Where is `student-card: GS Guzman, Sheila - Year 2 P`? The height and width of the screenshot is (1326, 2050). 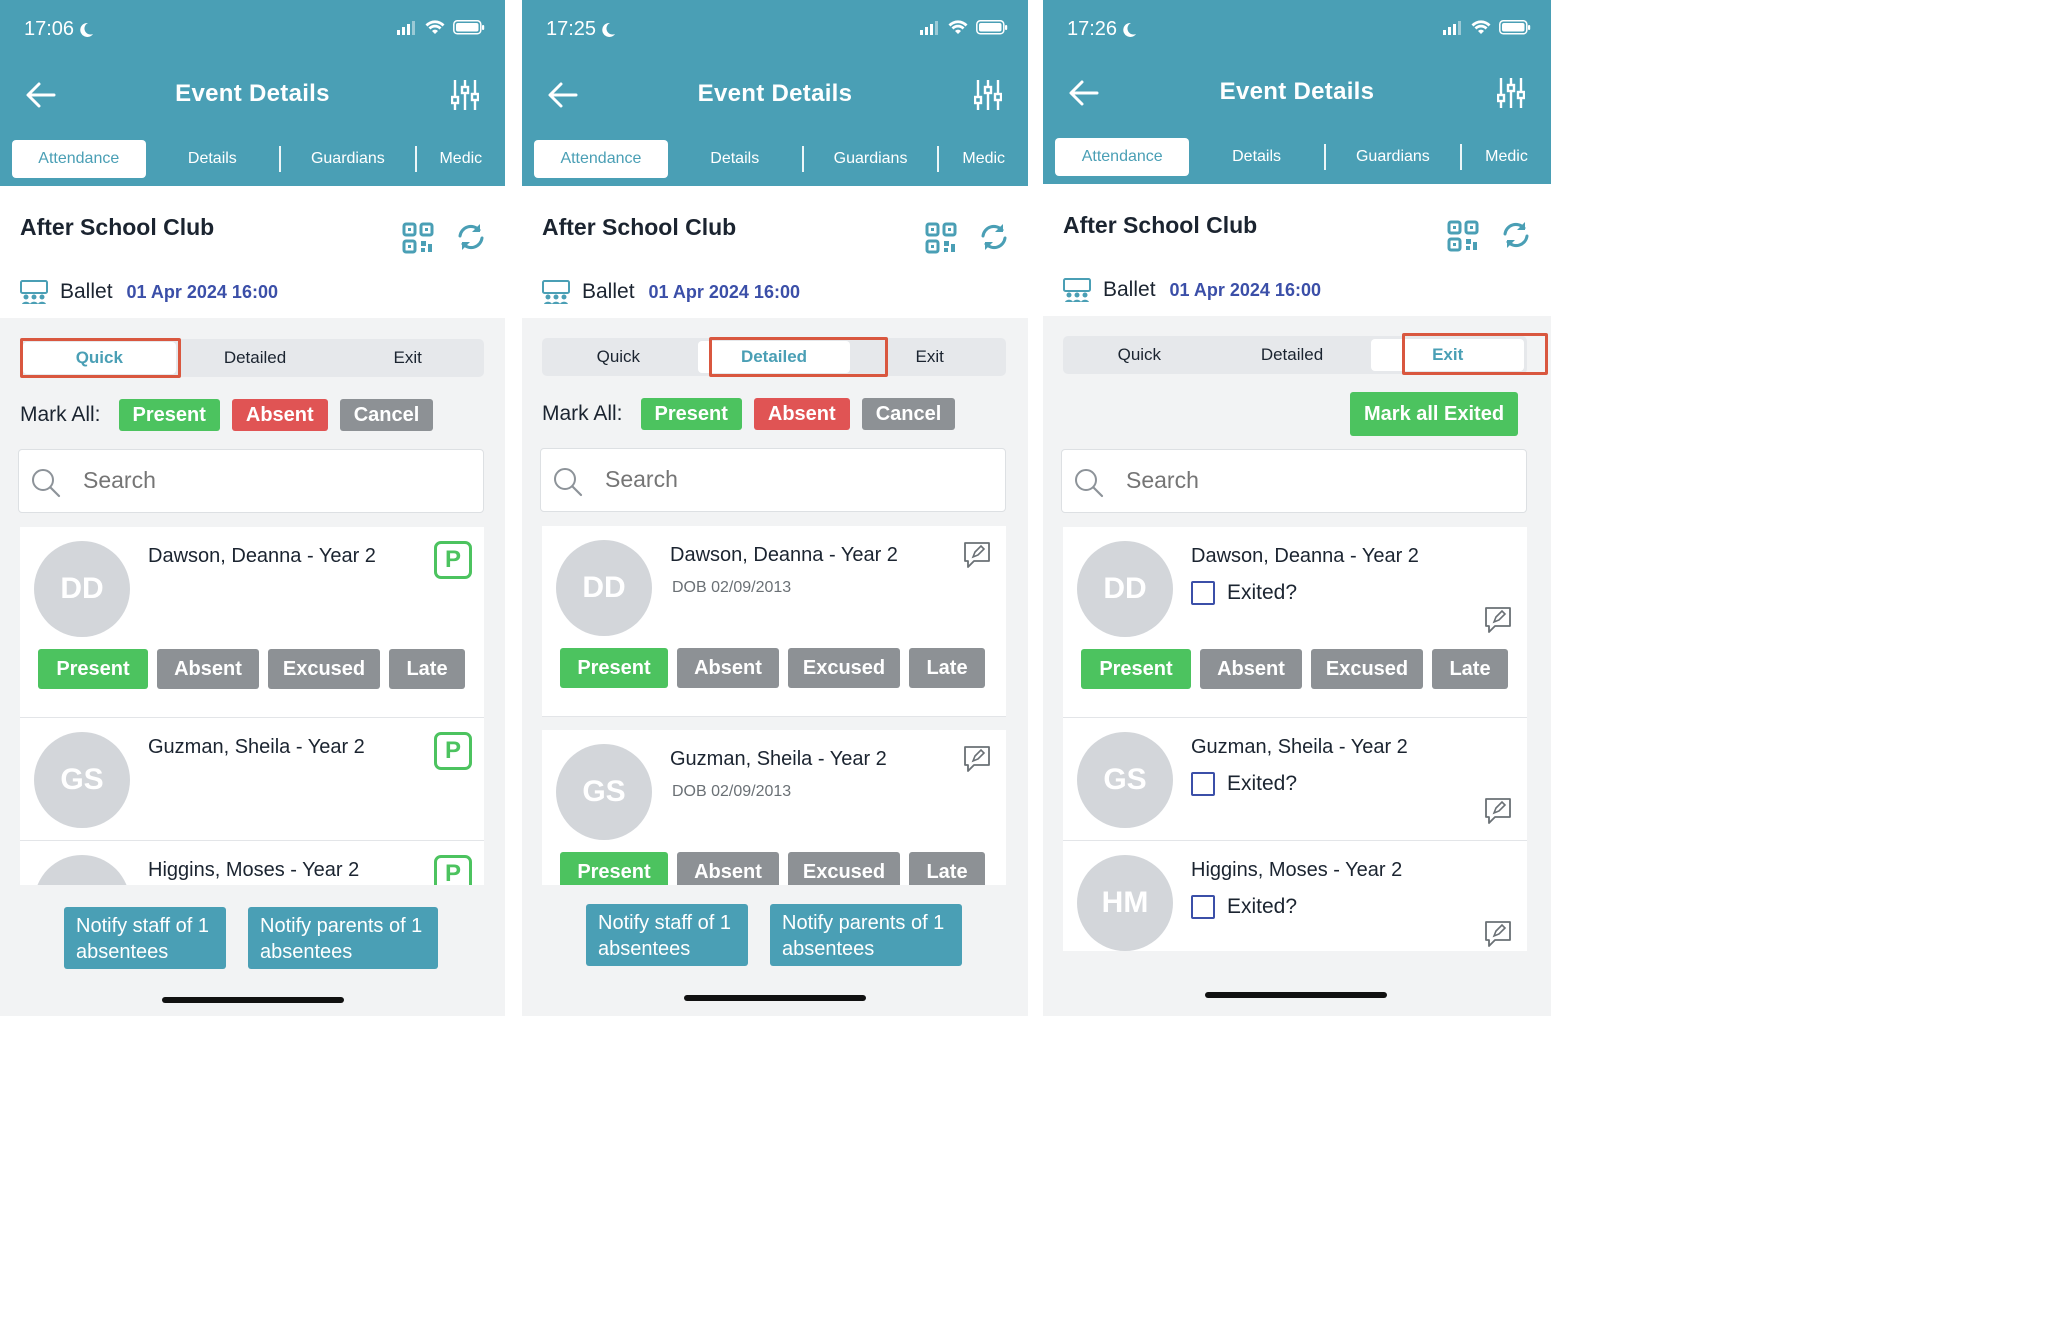
student-card: GS Guzman, Sheila - Year 2 P is located at coordinates (252, 779).